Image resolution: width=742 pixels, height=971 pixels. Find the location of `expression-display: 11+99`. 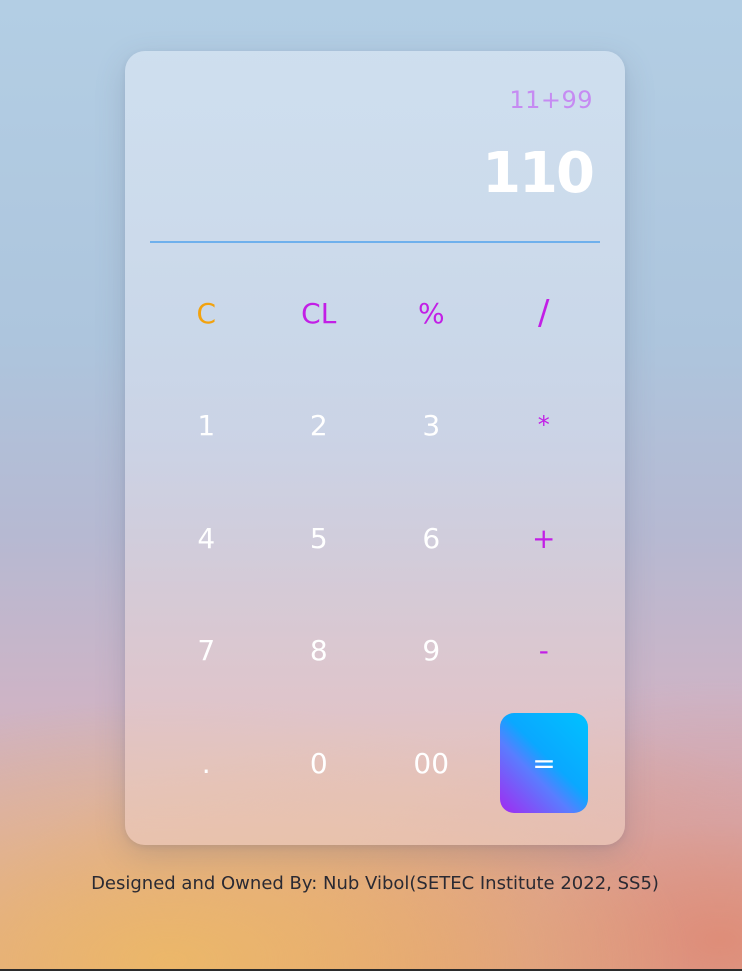

expression-display: 11+99 is located at coordinates (551, 100).